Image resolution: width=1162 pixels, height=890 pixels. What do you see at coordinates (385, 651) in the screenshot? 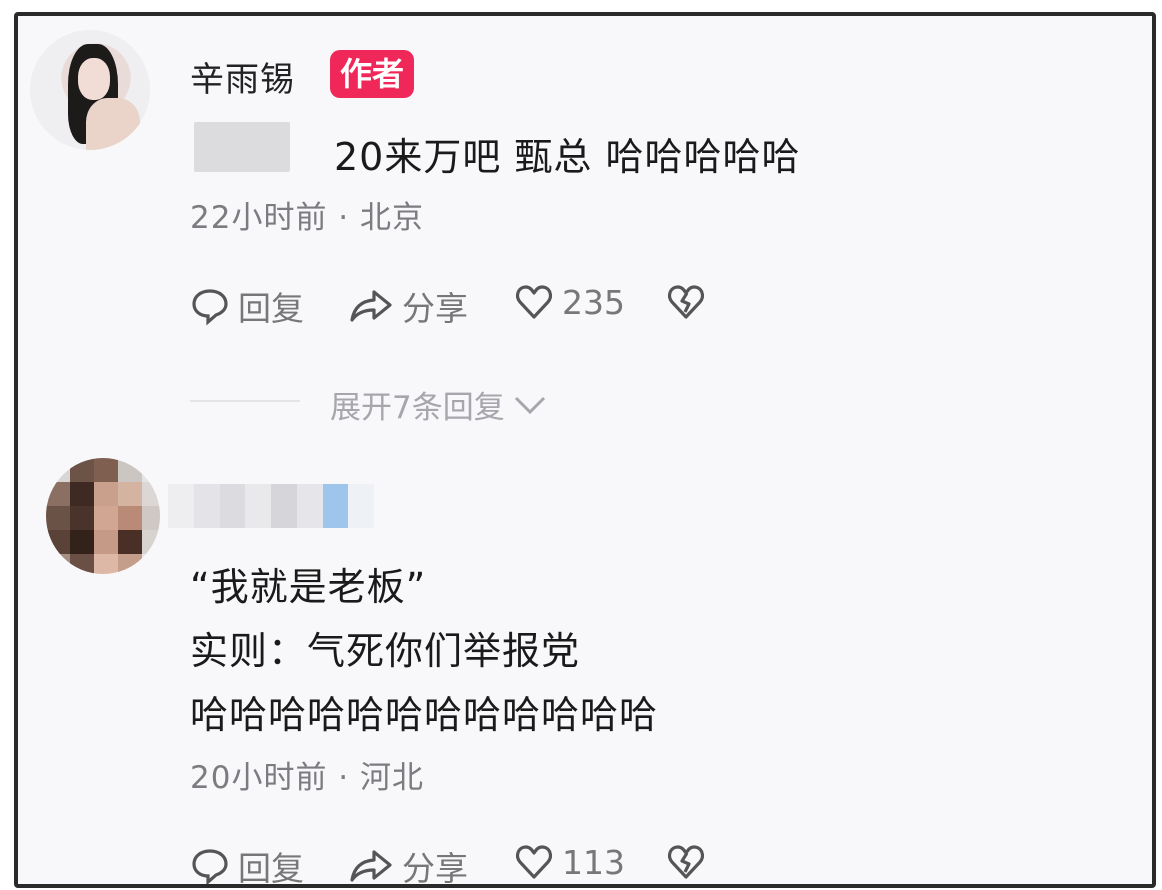
I see `comment-text-line-2: 实则：气死你们举报党` at bounding box center [385, 651].